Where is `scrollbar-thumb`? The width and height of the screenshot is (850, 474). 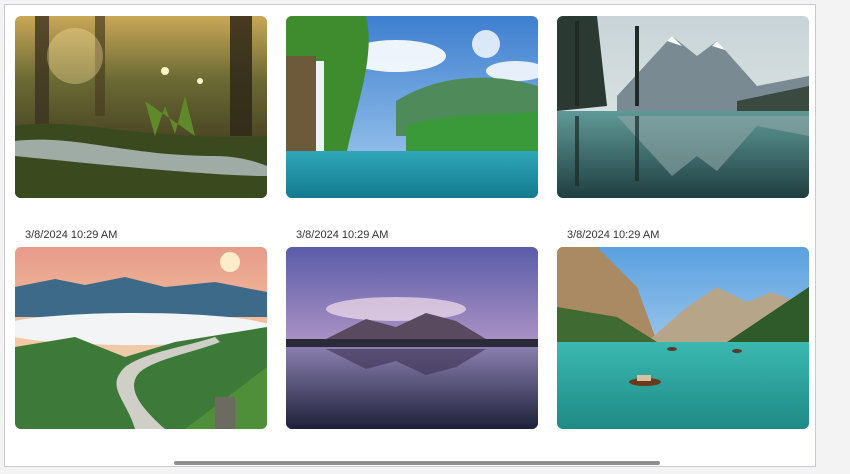
scrollbar-thumb is located at coordinates (417, 463).